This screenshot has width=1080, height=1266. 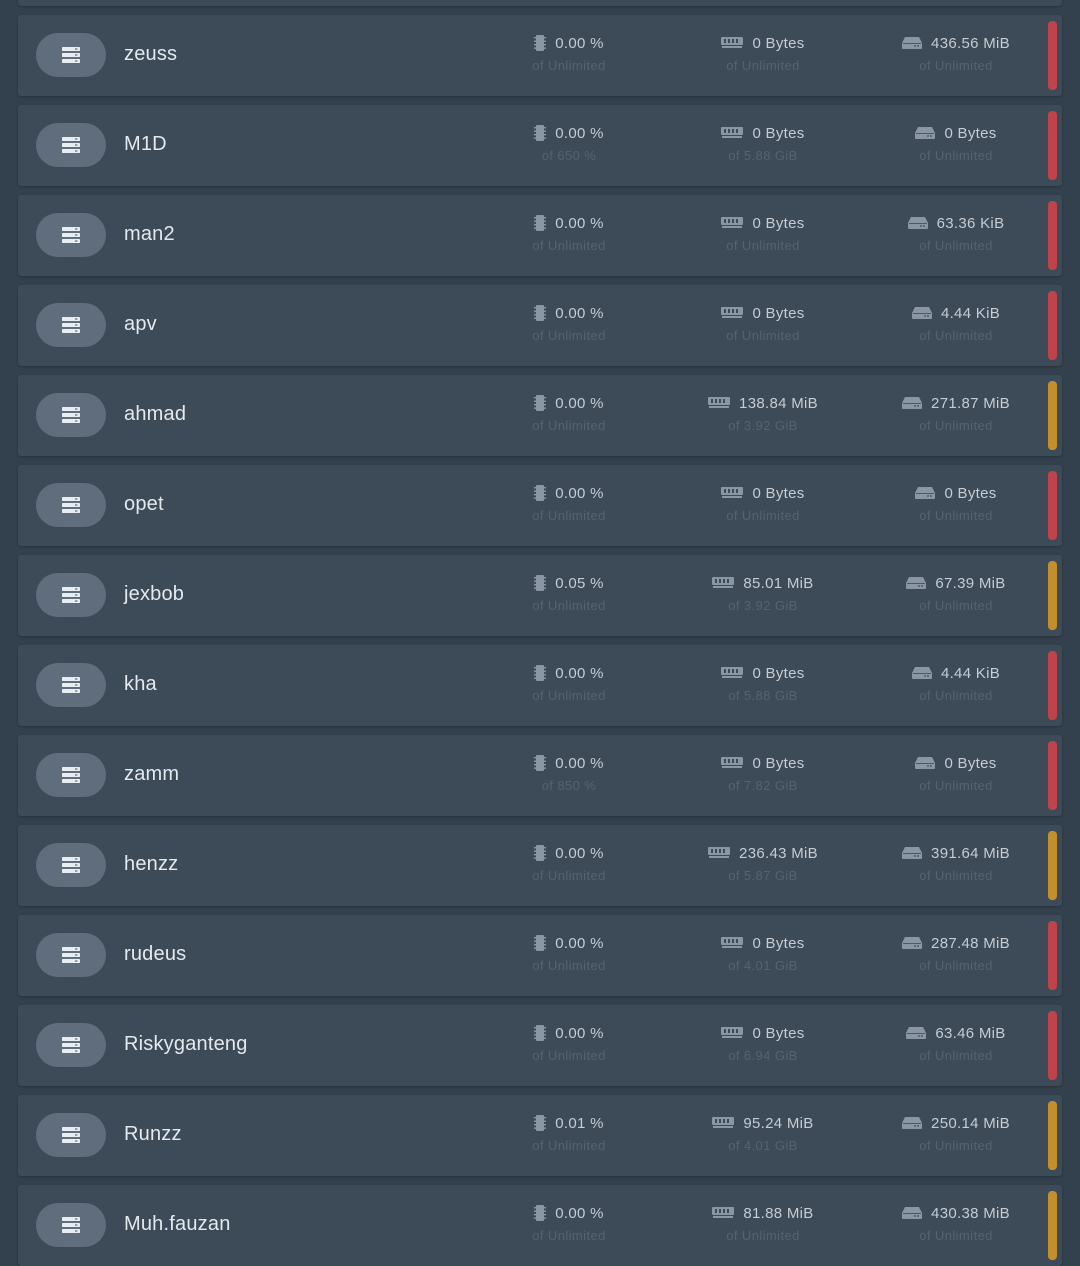 I want to click on server-row, so click(x=540, y=3).